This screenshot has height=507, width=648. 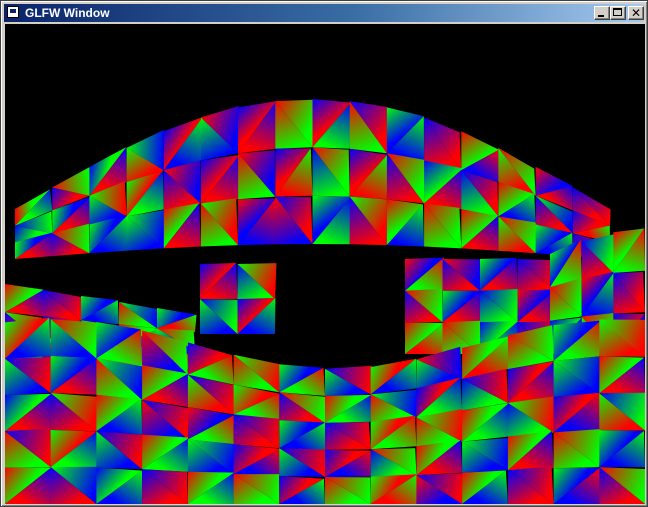 I want to click on app-window-icon, so click(x=13, y=12).